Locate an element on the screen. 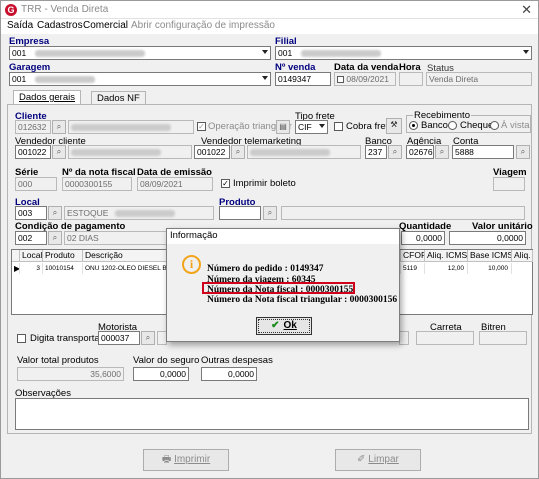 This screenshot has width=539, height=479. pagamento-name-field: 02 DIAS is located at coordinates (116, 238).